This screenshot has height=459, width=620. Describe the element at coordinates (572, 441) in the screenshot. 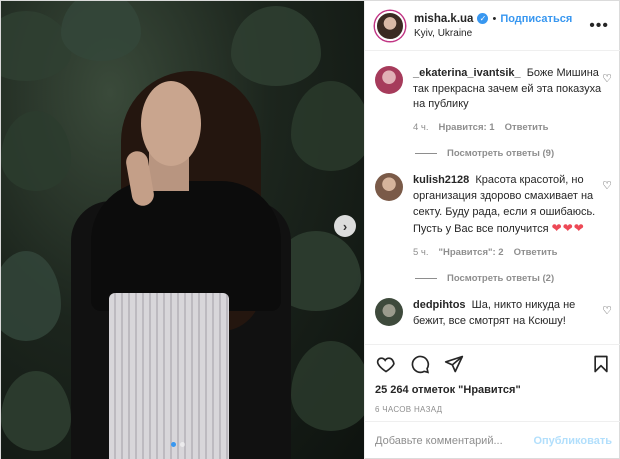

I see `publish-button: Опубликовать` at that location.